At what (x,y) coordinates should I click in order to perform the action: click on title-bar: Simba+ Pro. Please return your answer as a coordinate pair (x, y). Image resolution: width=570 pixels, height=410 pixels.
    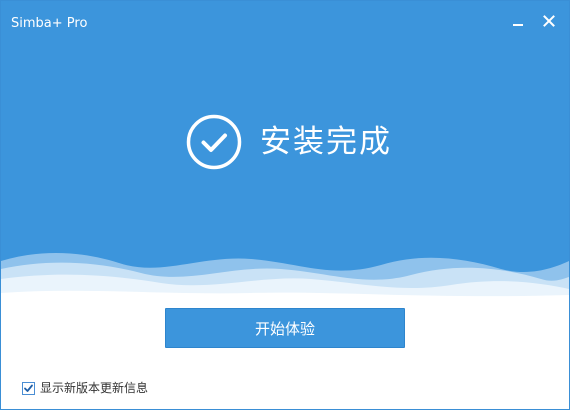
    Looking at the image, I should click on (285, 21).